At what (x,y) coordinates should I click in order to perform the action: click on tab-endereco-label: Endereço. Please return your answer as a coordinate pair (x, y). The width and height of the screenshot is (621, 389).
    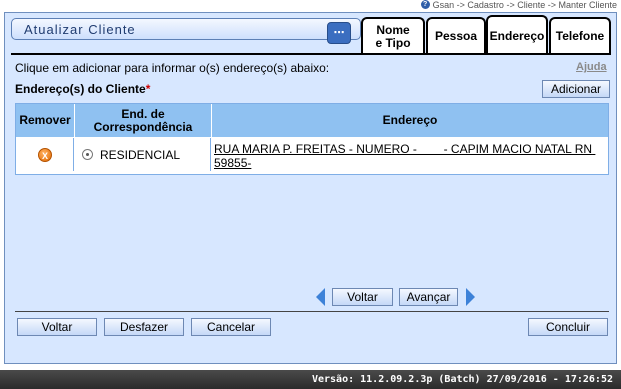
    Looking at the image, I should click on (517, 35).